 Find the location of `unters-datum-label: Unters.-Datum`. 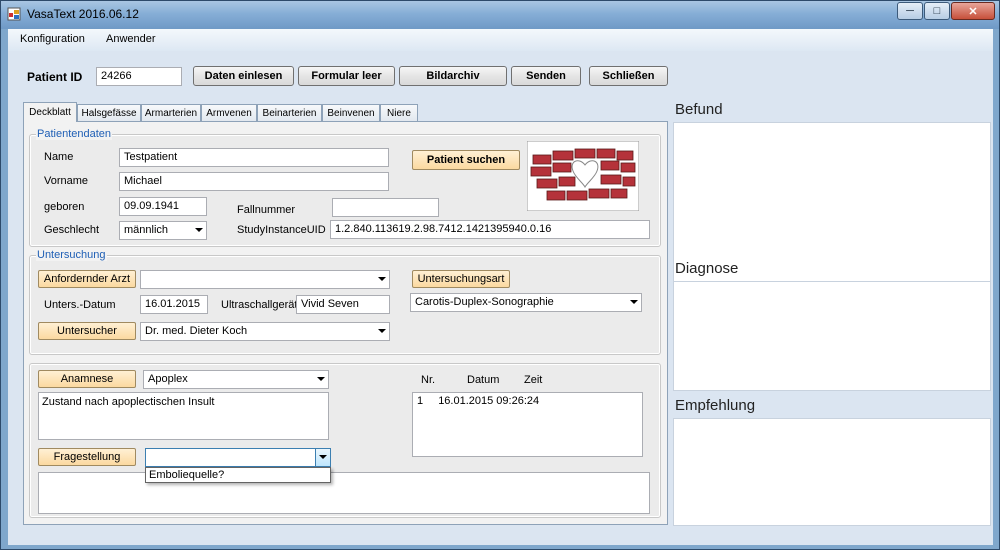

unters-datum-label: Unters.-Datum is located at coordinates (80, 305).